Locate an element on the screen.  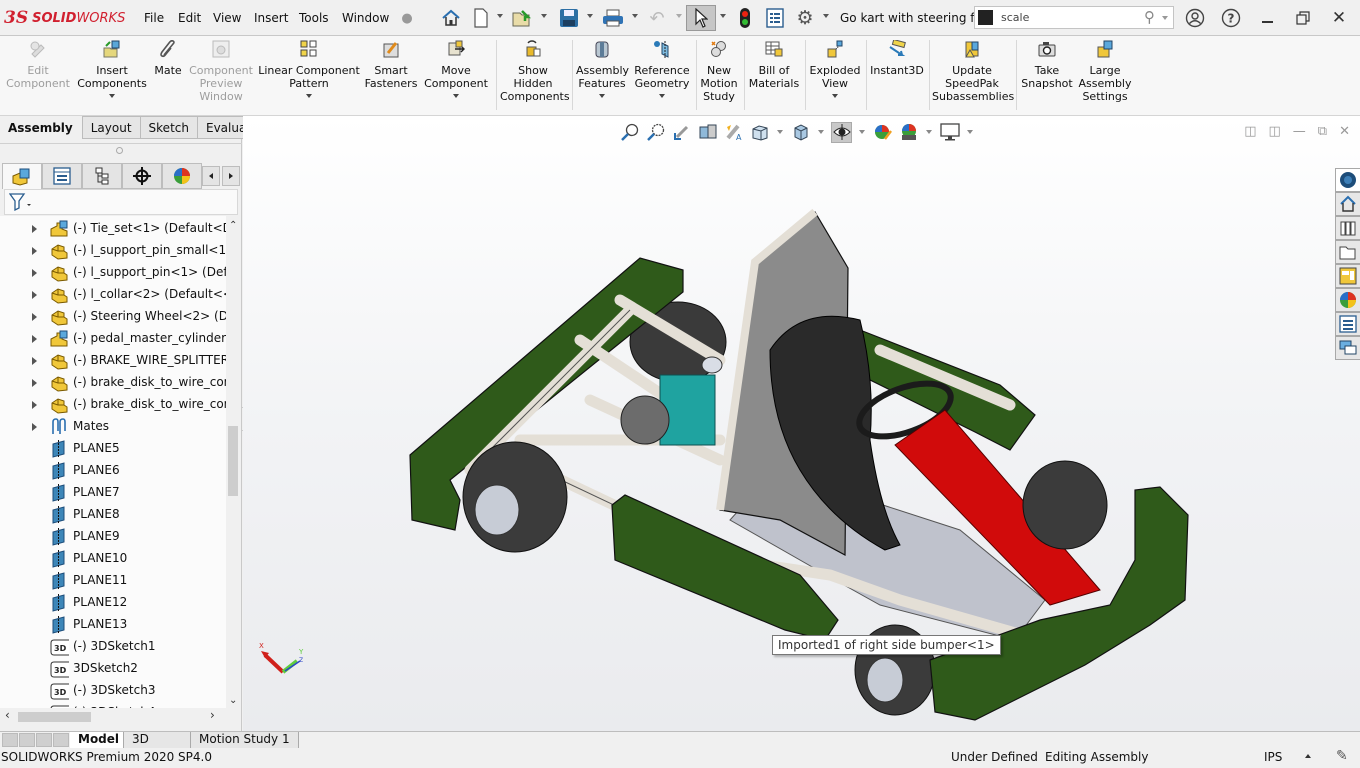
tree-item: (-) Steering Wheel<2> (Defau is located at coordinates (113, 317).